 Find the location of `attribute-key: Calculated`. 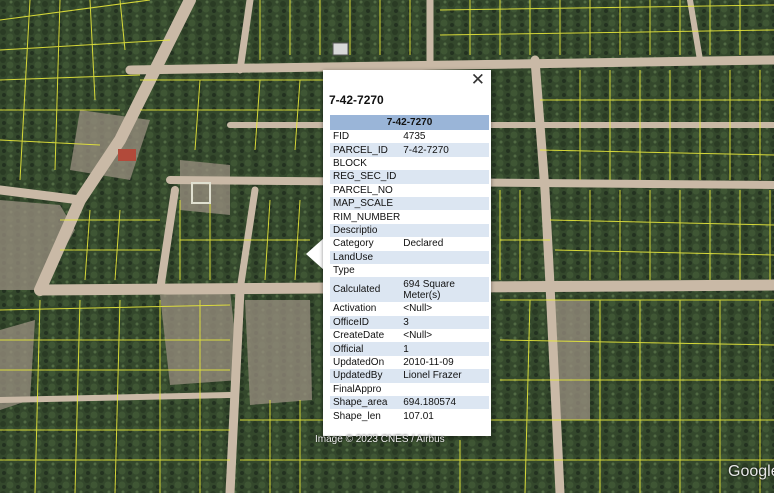

attribute-key: Calculated is located at coordinates (365, 290).